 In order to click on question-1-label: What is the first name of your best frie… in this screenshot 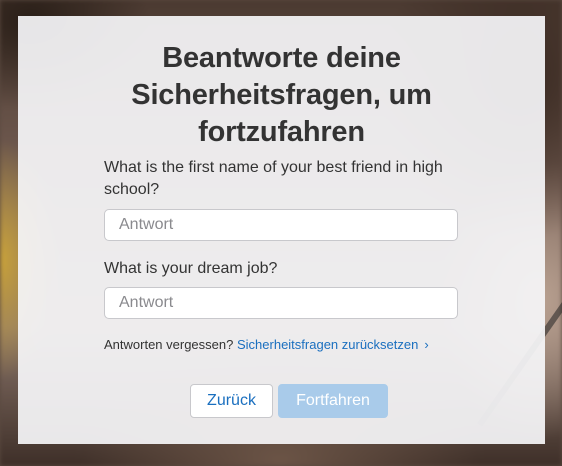, I will do `click(273, 178)`.